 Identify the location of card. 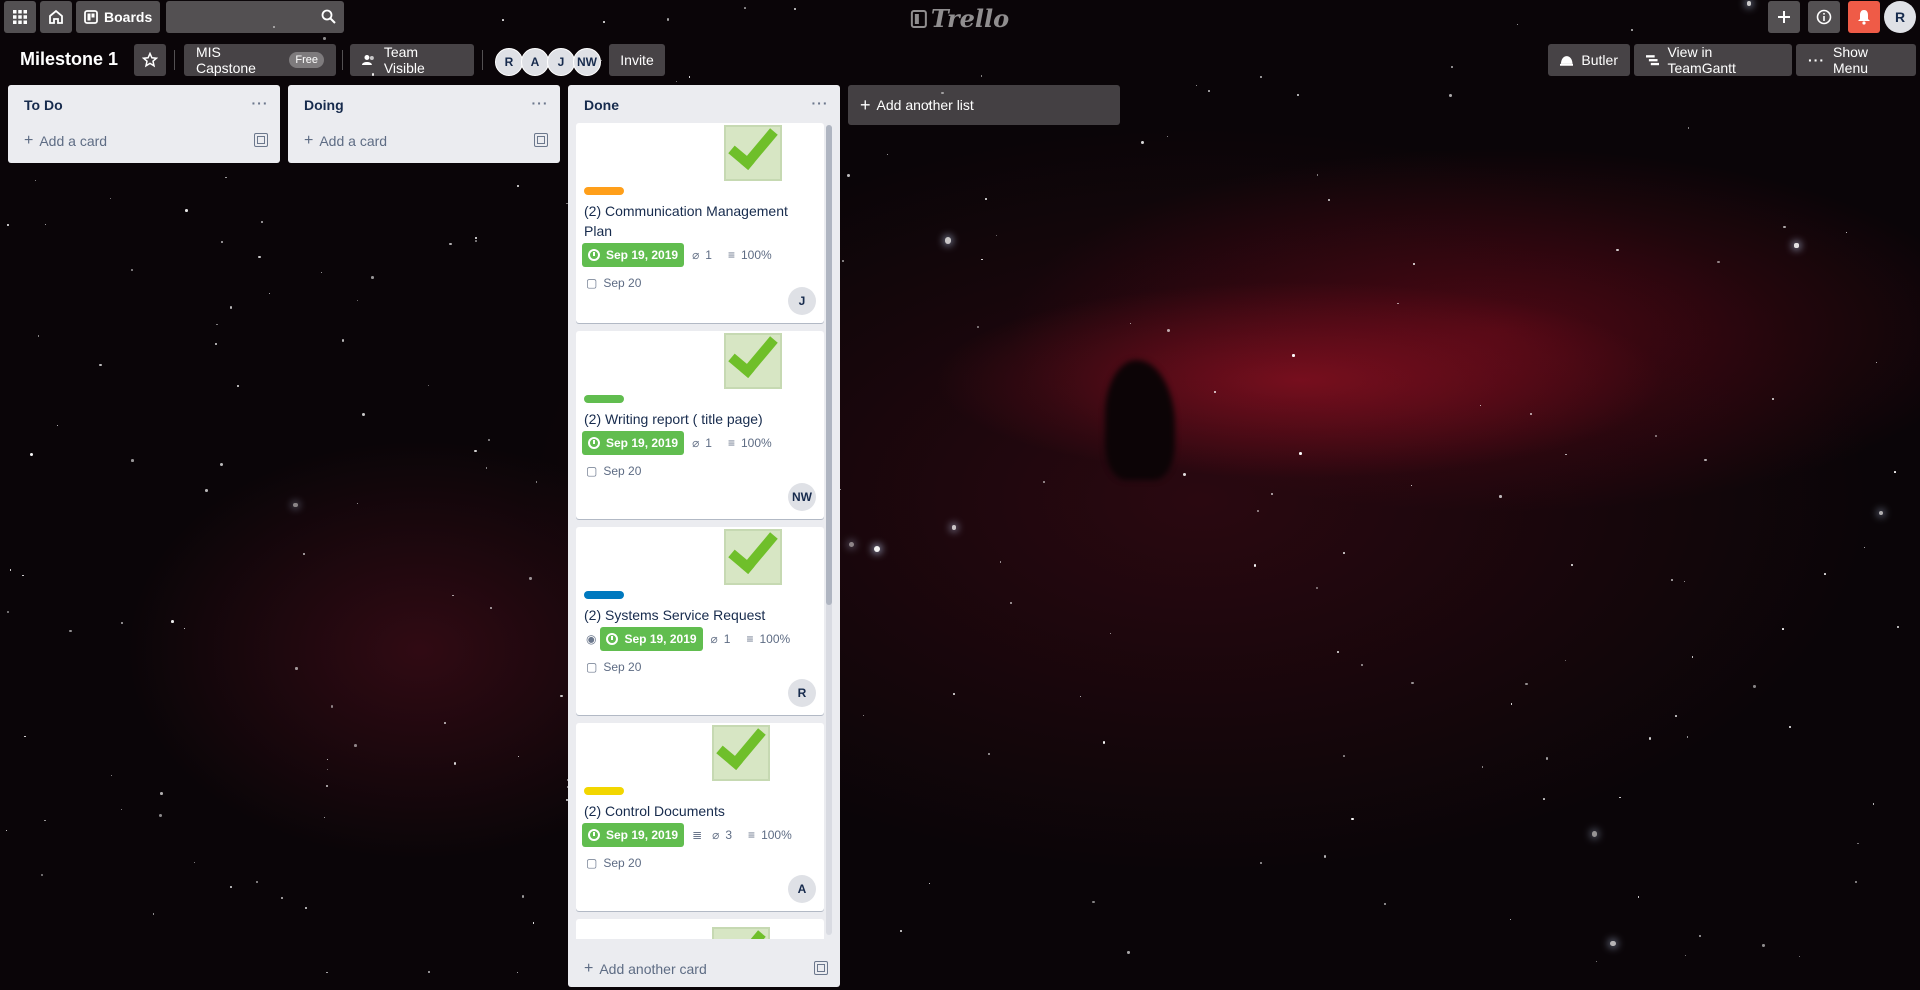
(700, 929).